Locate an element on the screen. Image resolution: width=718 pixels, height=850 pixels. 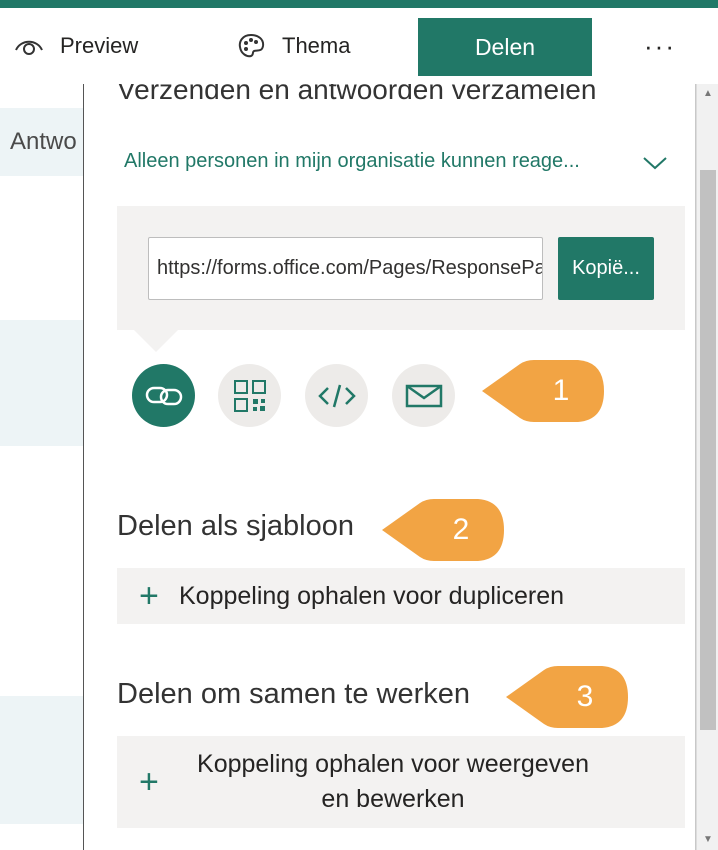
preview-label: Preview is located at coordinates (99, 45).